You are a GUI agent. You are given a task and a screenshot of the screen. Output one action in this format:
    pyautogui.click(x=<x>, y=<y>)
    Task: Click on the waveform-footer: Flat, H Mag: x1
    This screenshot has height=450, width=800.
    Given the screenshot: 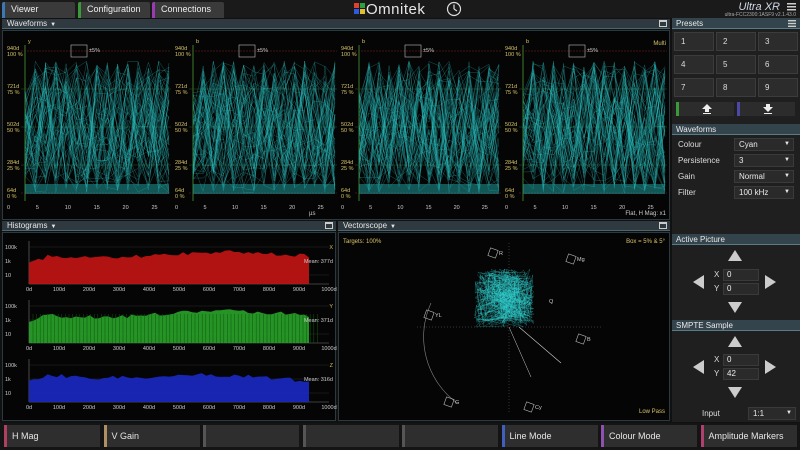 What is the action you would take?
    pyautogui.click(x=645, y=214)
    